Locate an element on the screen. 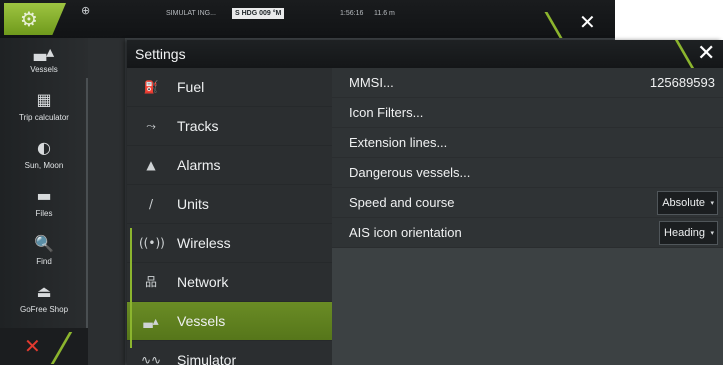  category-label: Tracks is located at coordinates (198, 126).